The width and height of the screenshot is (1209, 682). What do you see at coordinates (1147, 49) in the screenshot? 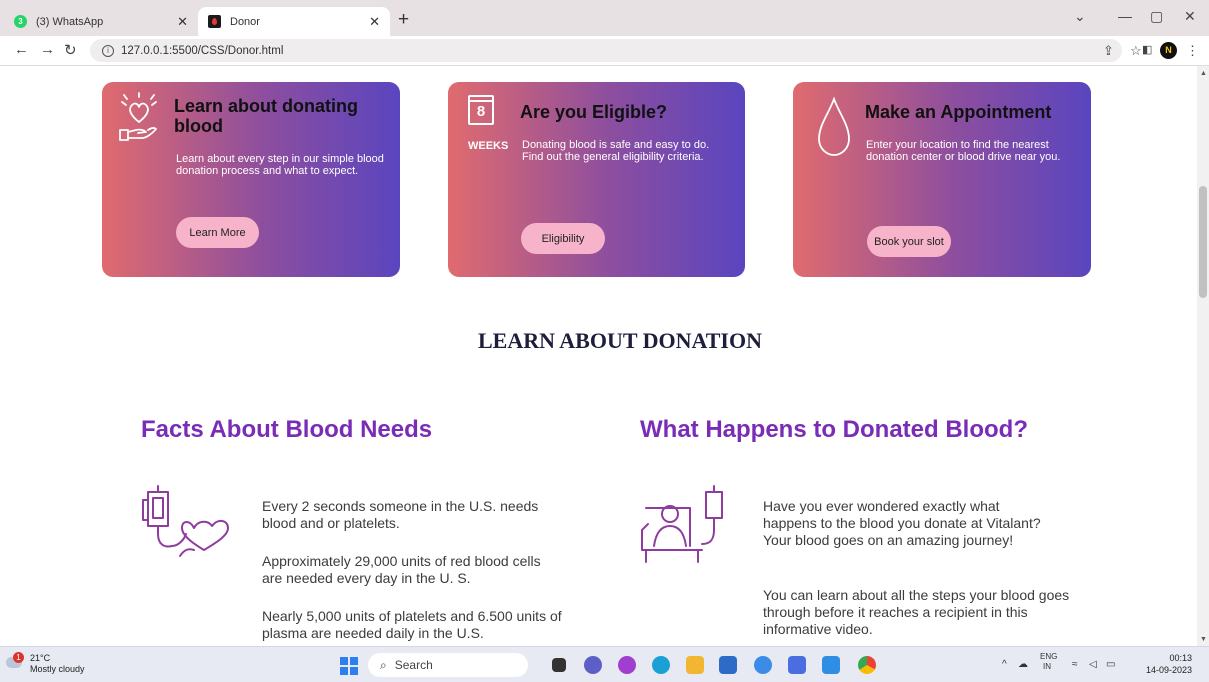
I see `side-panel-icon: ◧` at bounding box center [1147, 49].